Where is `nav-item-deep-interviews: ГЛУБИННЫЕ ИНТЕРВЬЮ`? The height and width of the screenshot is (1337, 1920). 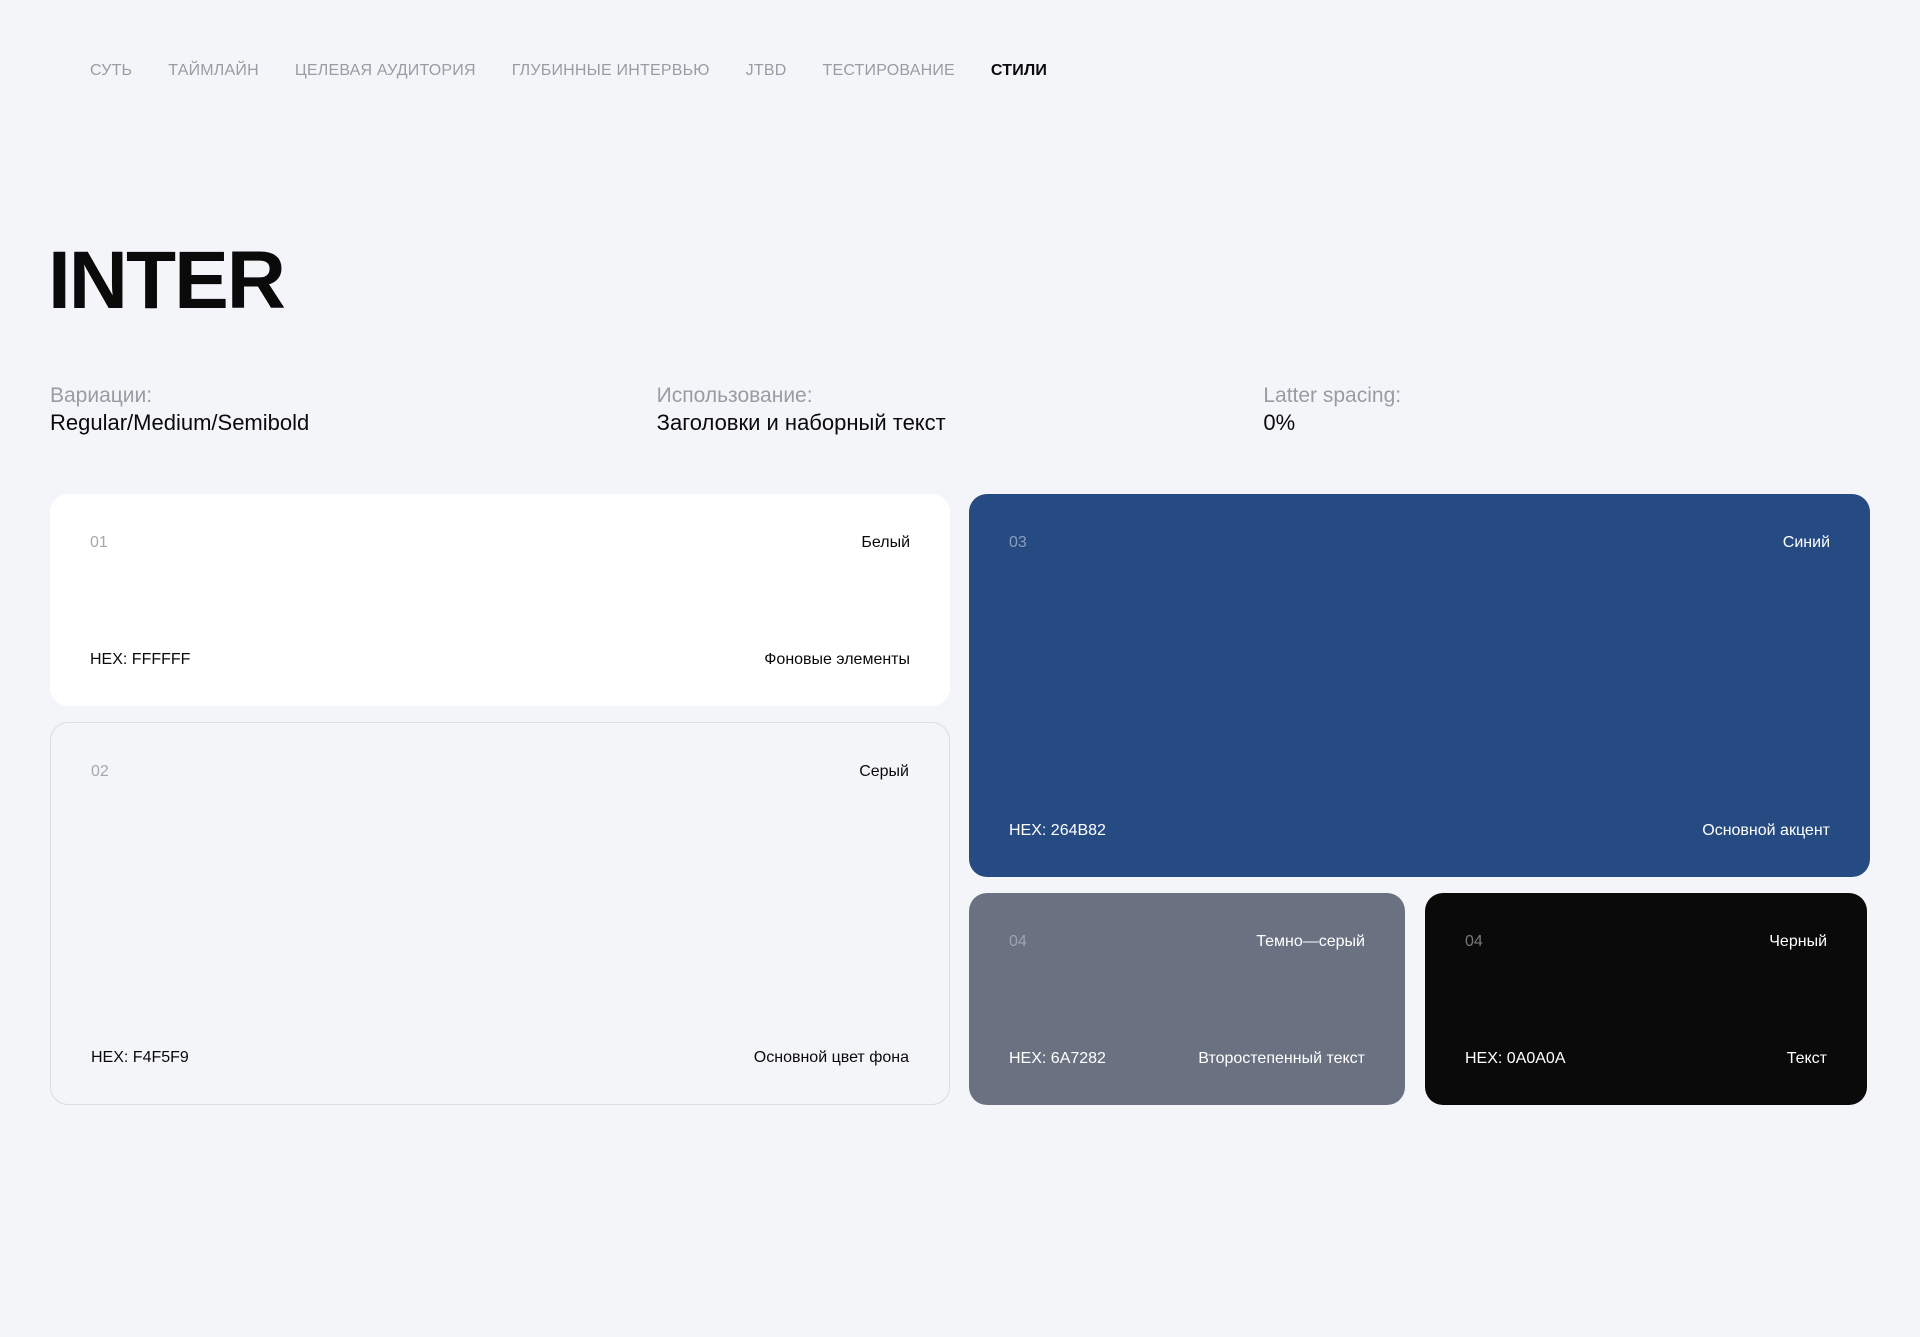 nav-item-deep-interviews: ГЛУБИННЫЕ ИНТЕРВЬЮ is located at coordinates (611, 71).